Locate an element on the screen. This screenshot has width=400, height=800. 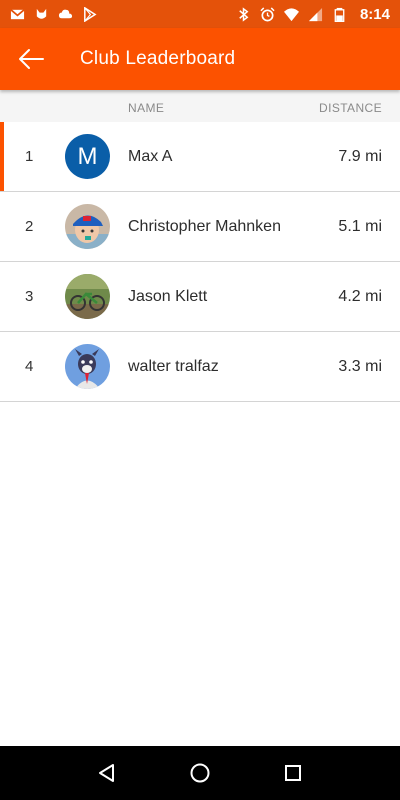
back-triangle-icon is located at coordinates (106, 773).